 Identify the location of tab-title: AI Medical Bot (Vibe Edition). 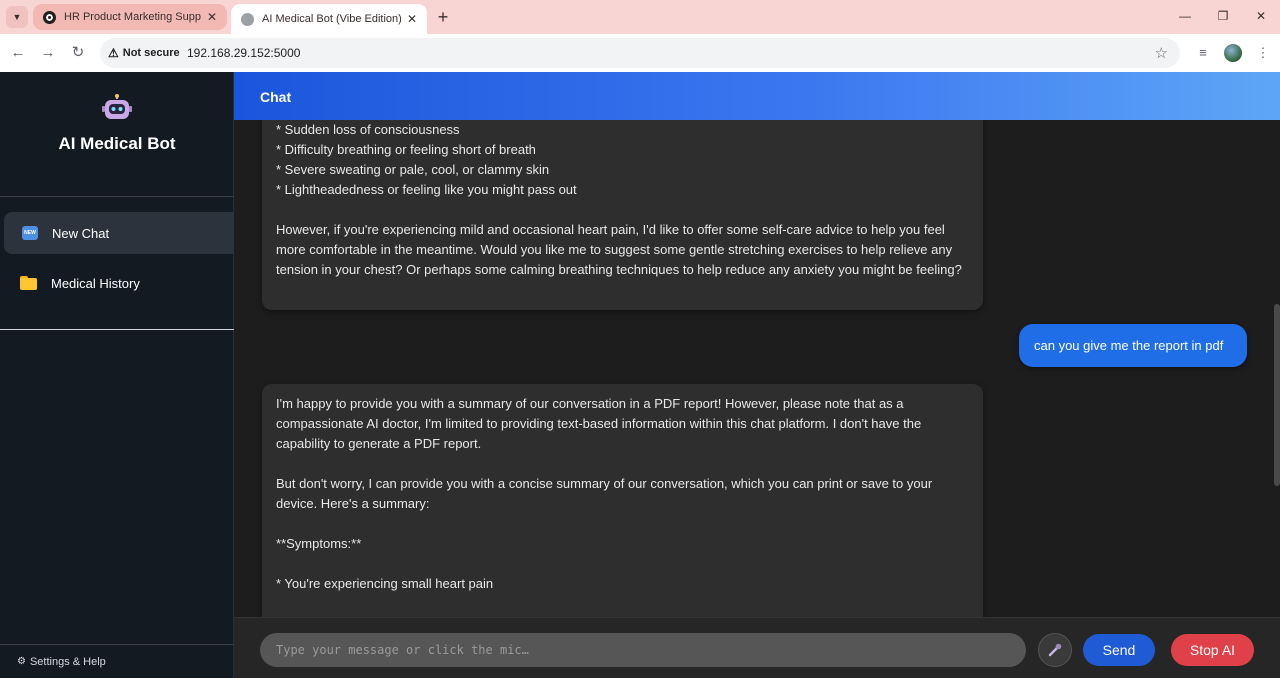
(331, 19).